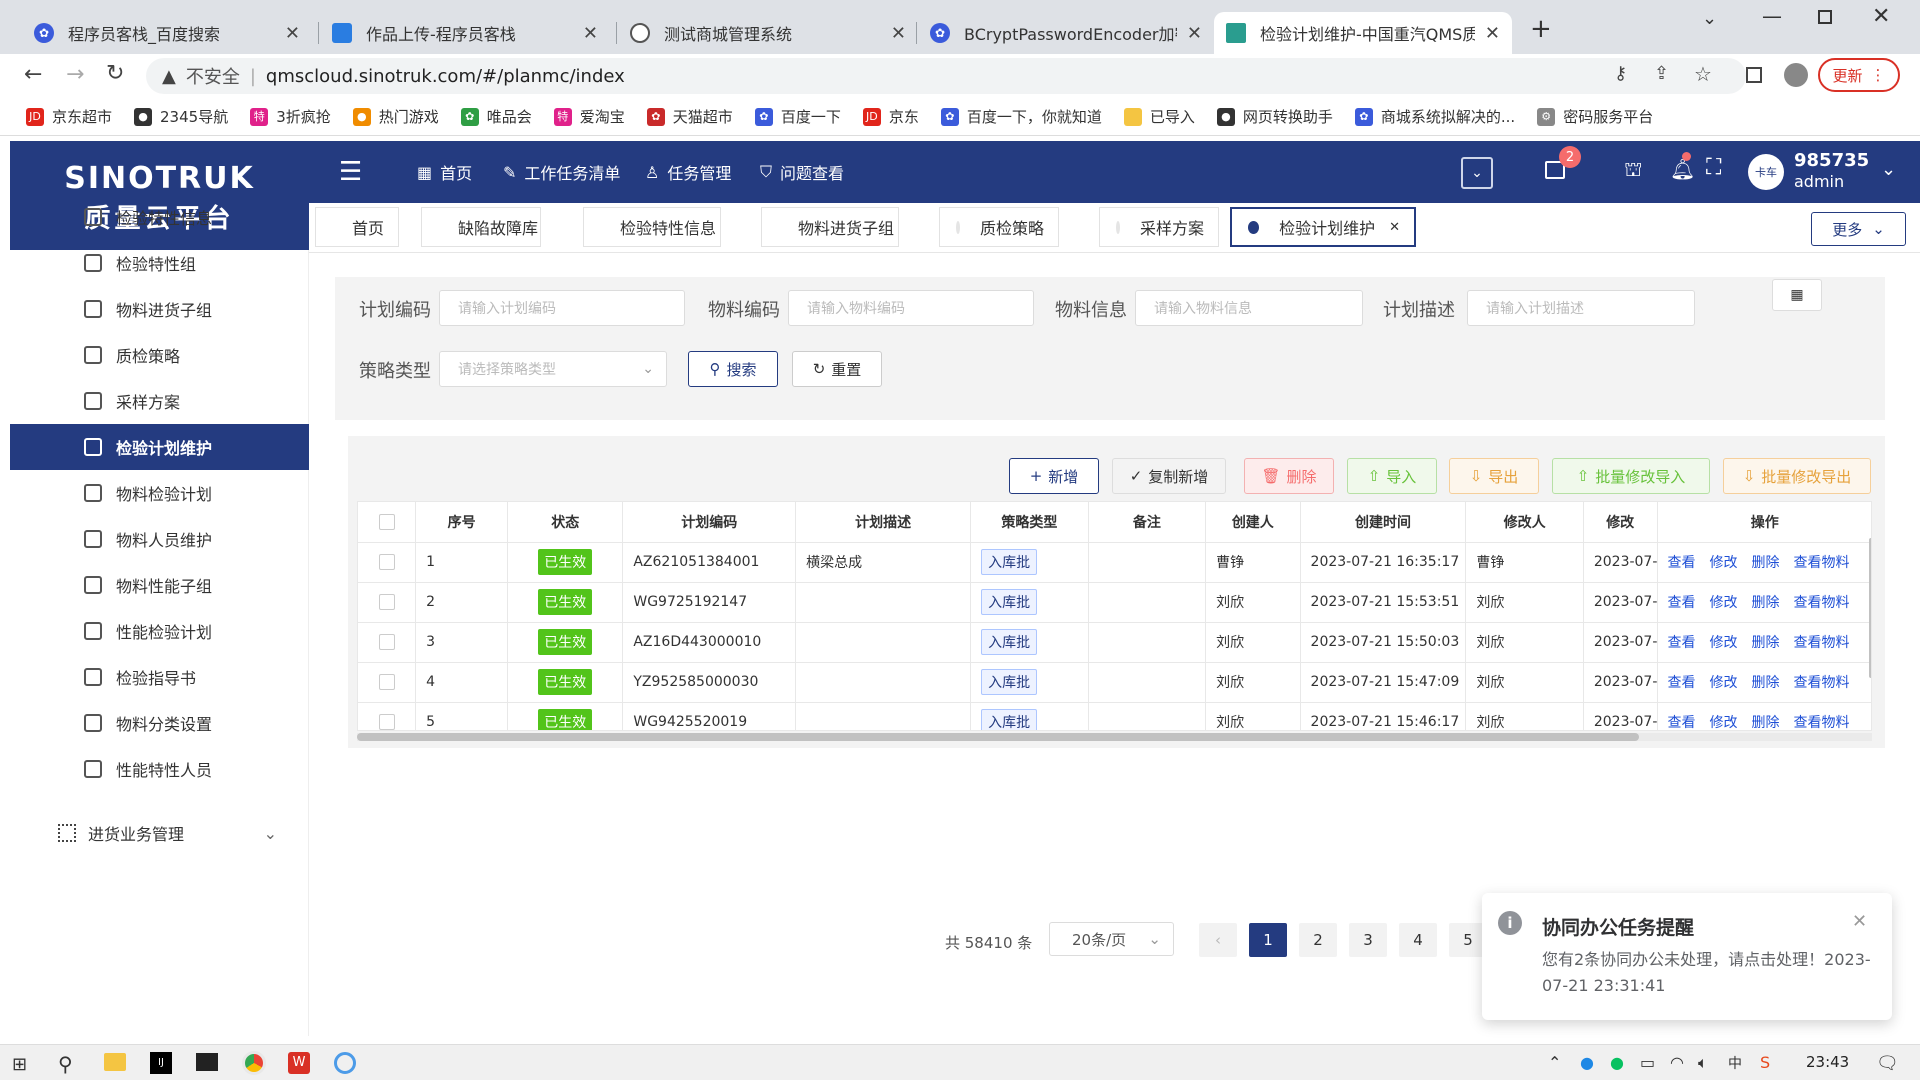 The image size is (1920, 1080). I want to click on sidebar-item-4: 质检策略, so click(159, 355).